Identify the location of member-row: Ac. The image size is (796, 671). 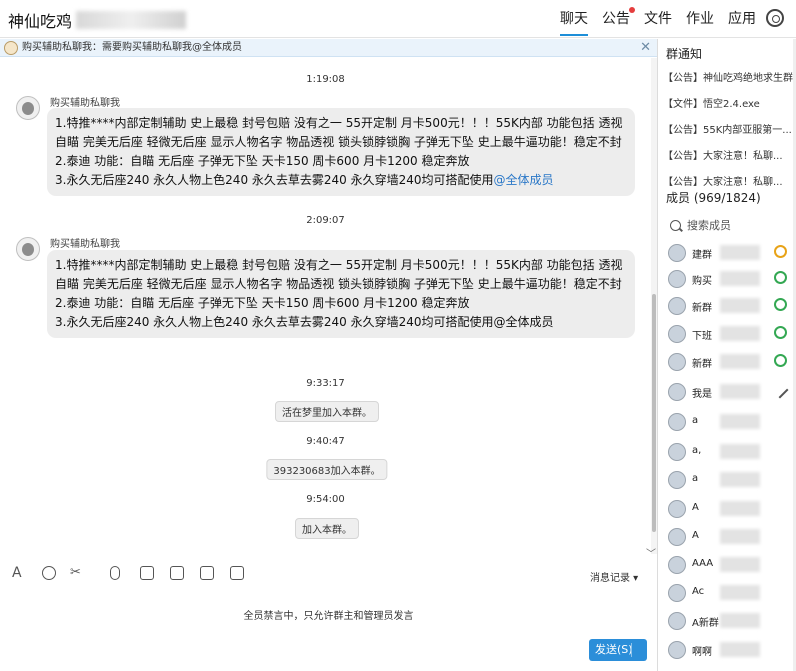
(731, 593).